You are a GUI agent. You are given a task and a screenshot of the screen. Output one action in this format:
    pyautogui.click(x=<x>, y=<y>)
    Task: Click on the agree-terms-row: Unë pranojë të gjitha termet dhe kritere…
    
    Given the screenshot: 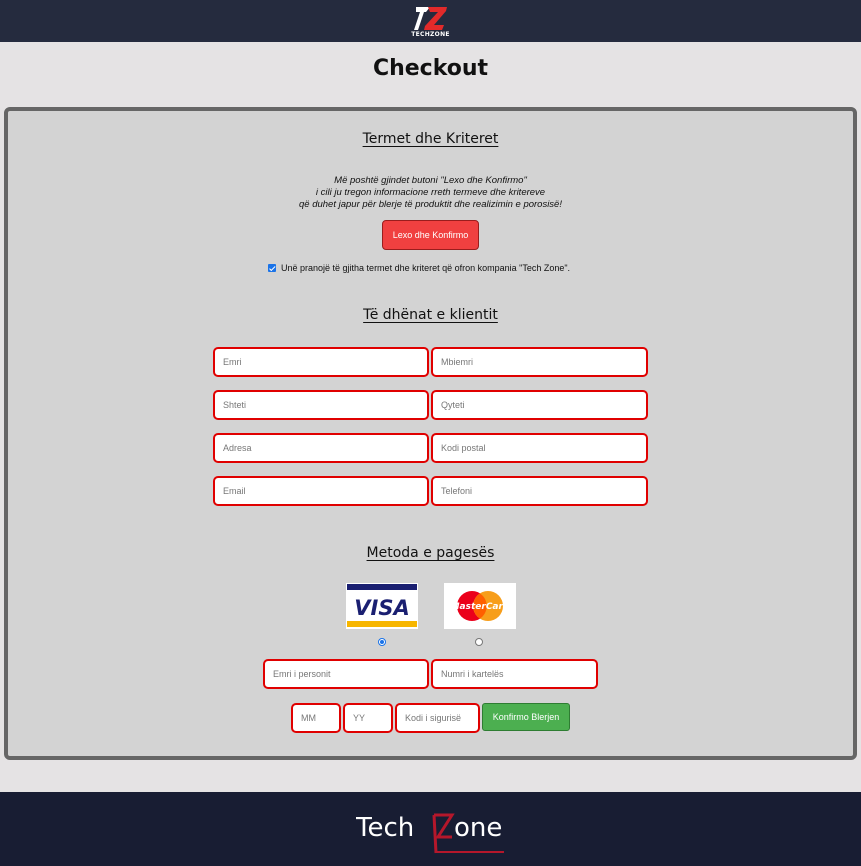 What is the action you would take?
    pyautogui.click(x=419, y=268)
    